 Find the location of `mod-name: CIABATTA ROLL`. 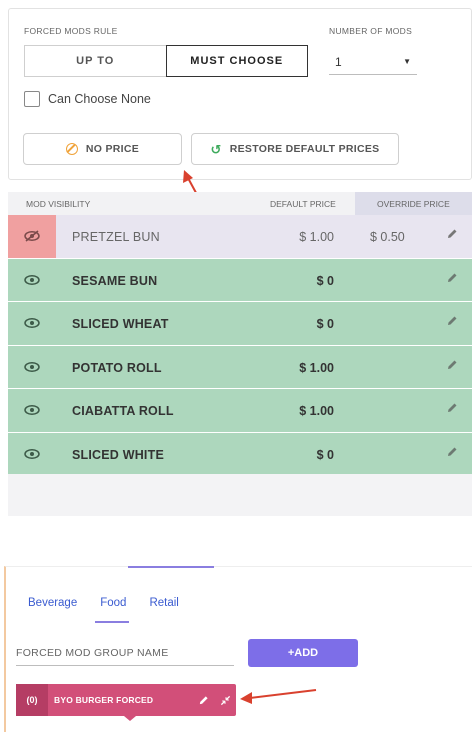

mod-name: CIABATTA ROLL is located at coordinates (123, 411).